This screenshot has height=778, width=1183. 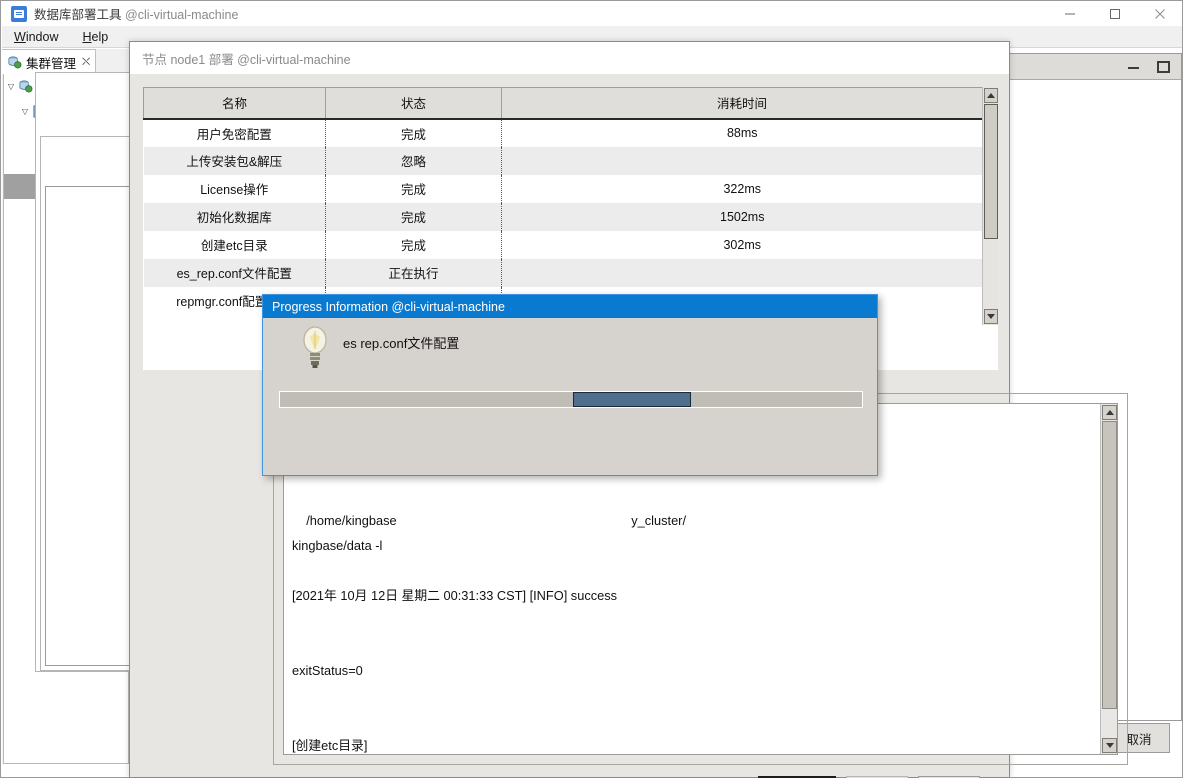 I want to click on column-header-name: 名称, so click(x=234, y=103).